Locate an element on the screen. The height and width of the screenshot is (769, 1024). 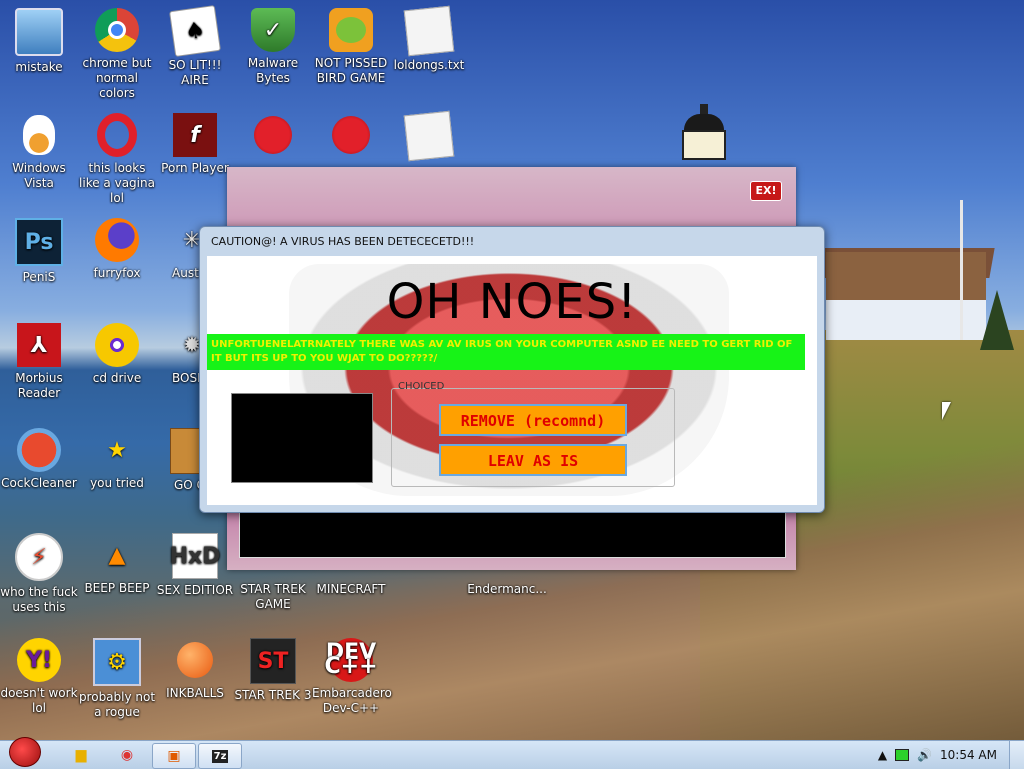
taskbar: ▆ ◉ ▣ 7z ▲ 🔊 10:54 AM is located at coordinates (512, 753).